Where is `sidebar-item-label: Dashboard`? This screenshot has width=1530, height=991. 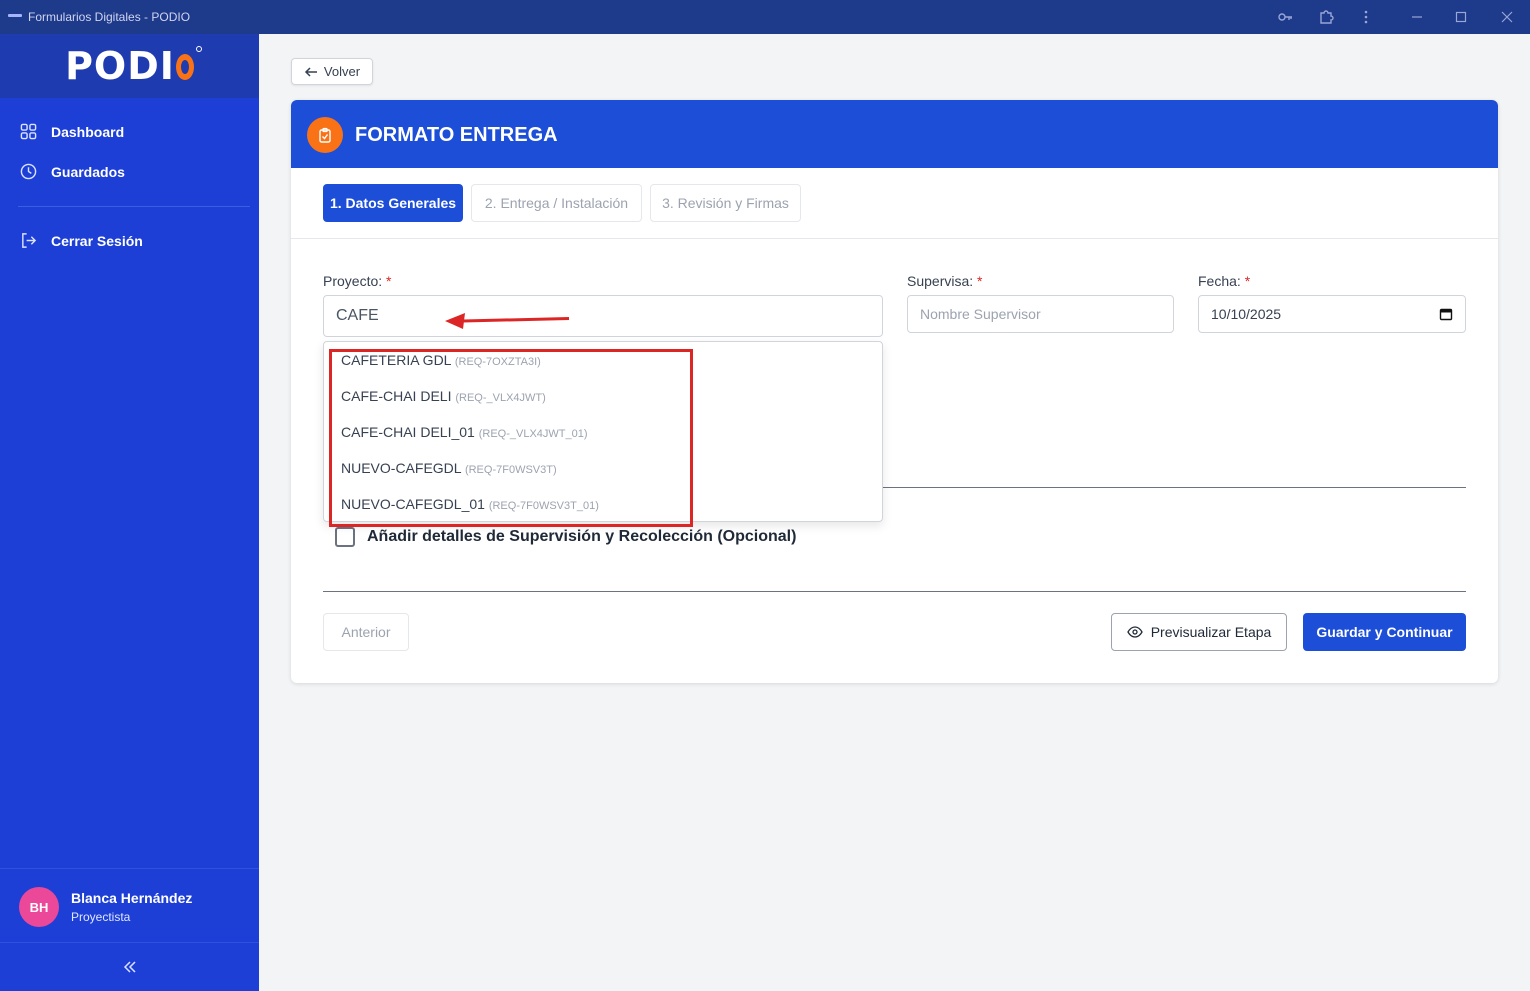 sidebar-item-label: Dashboard is located at coordinates (88, 131).